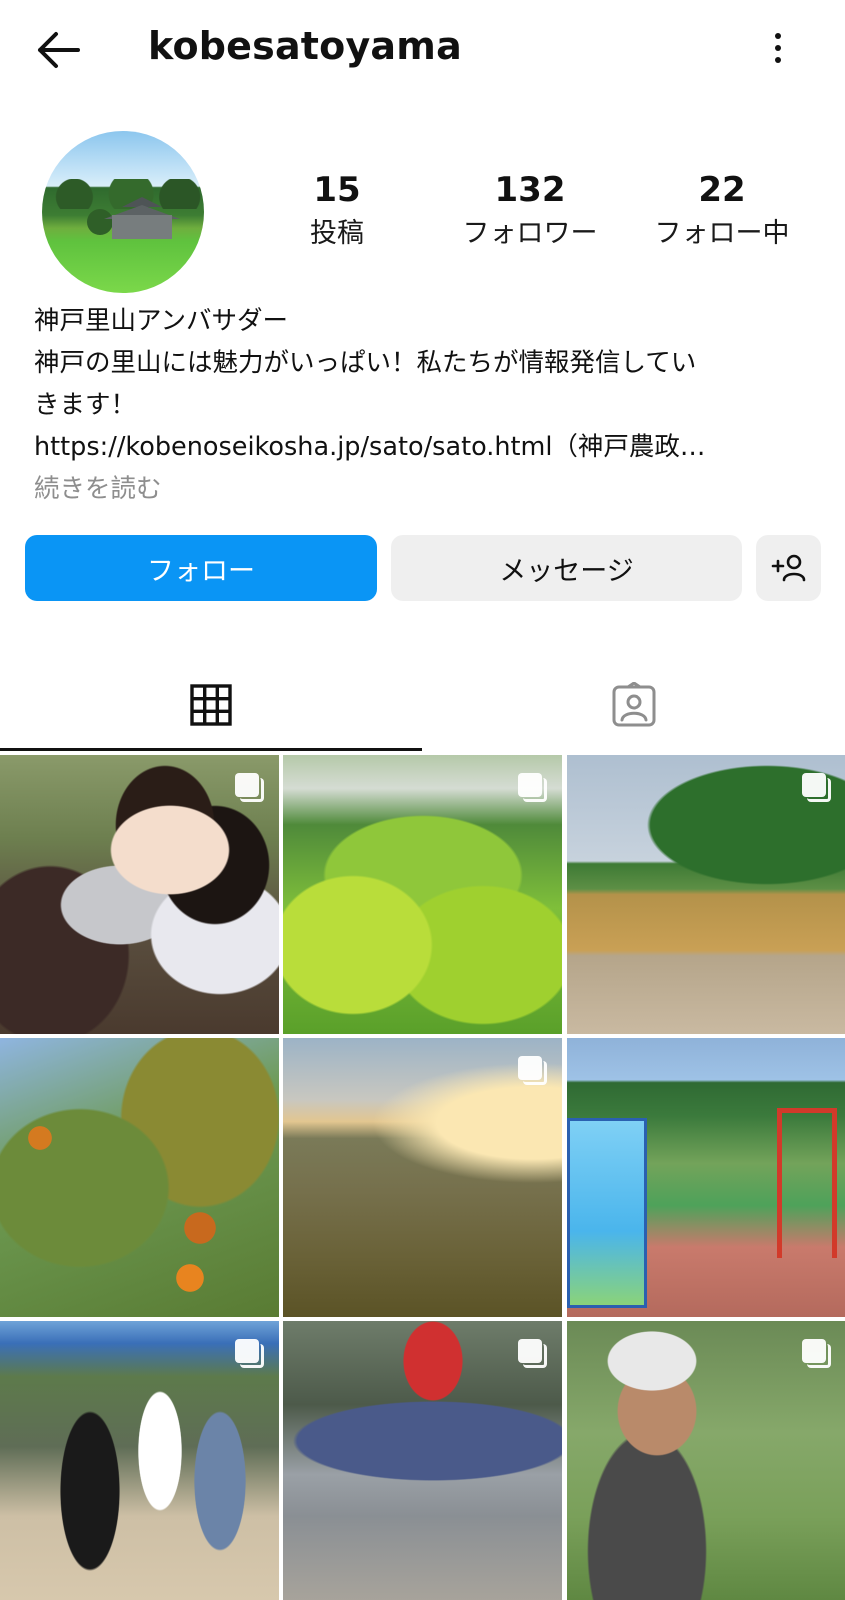  Describe the element at coordinates (530, 233) in the screenshot. I see `followers-label: フォロワー` at that location.